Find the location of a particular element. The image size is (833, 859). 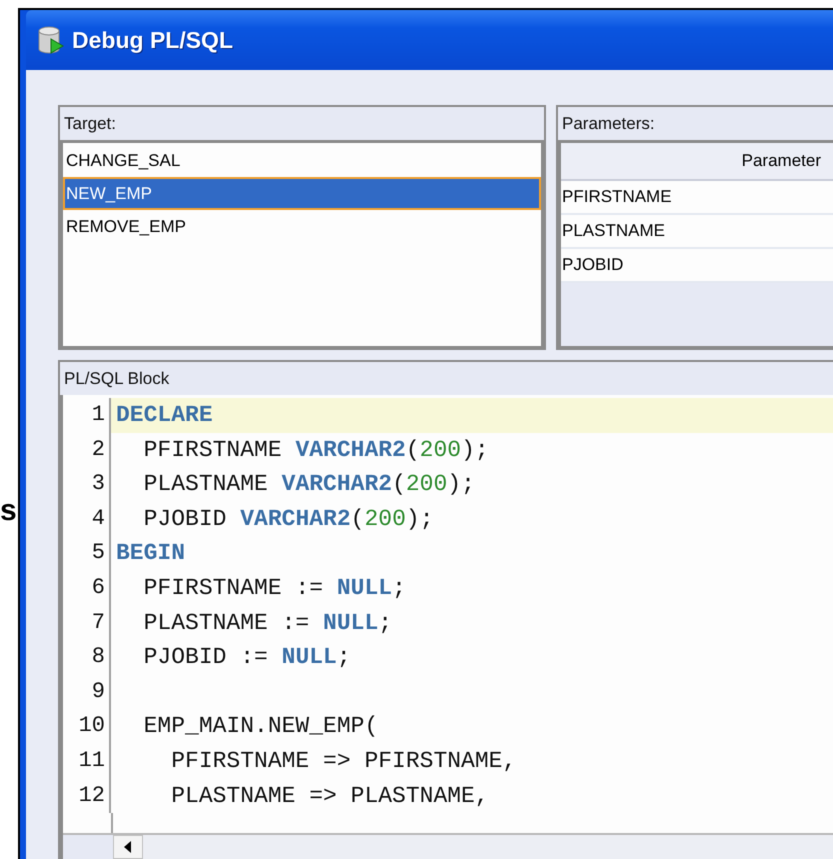

code-line: PFIRSTNAME := NULL; is located at coordinates (274, 588).